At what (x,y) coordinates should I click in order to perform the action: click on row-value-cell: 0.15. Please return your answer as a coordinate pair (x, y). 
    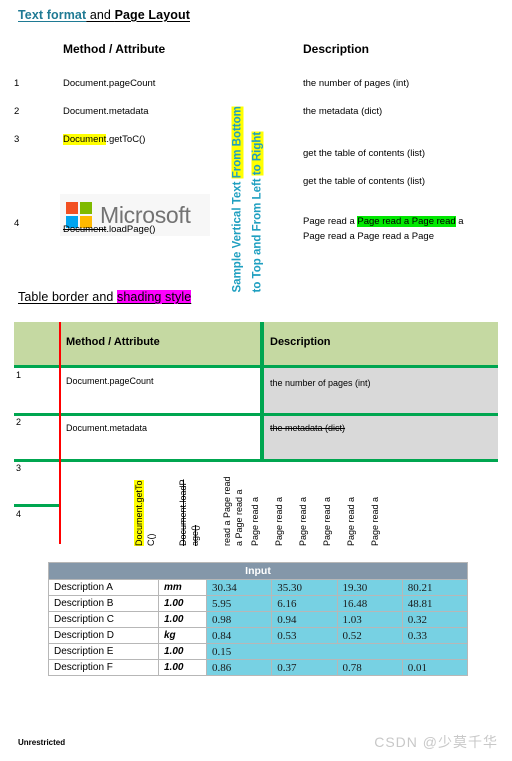
    Looking at the image, I should click on (337, 651).